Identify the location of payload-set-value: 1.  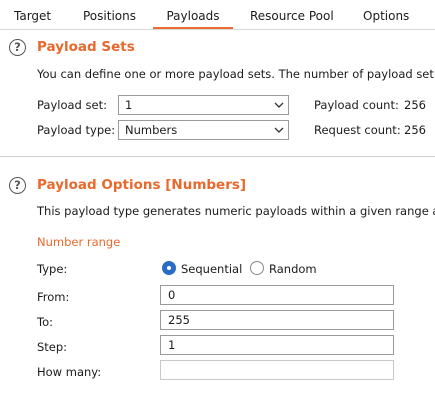
(129, 105).